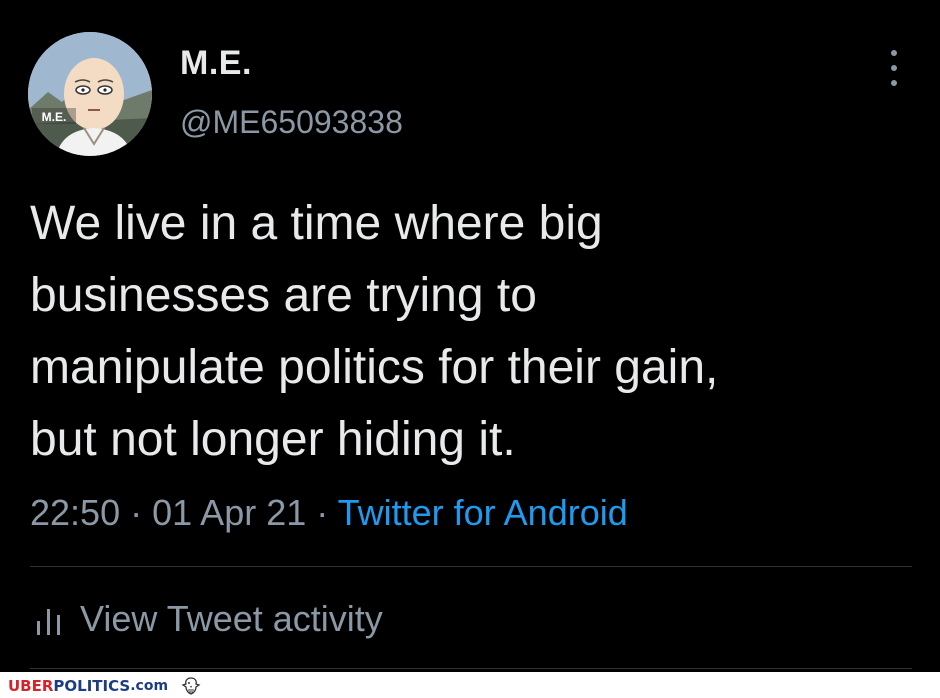 This screenshot has width=940, height=698. Describe the element at coordinates (291, 122) in the screenshot. I see `user-handle: @ME65093838` at that location.